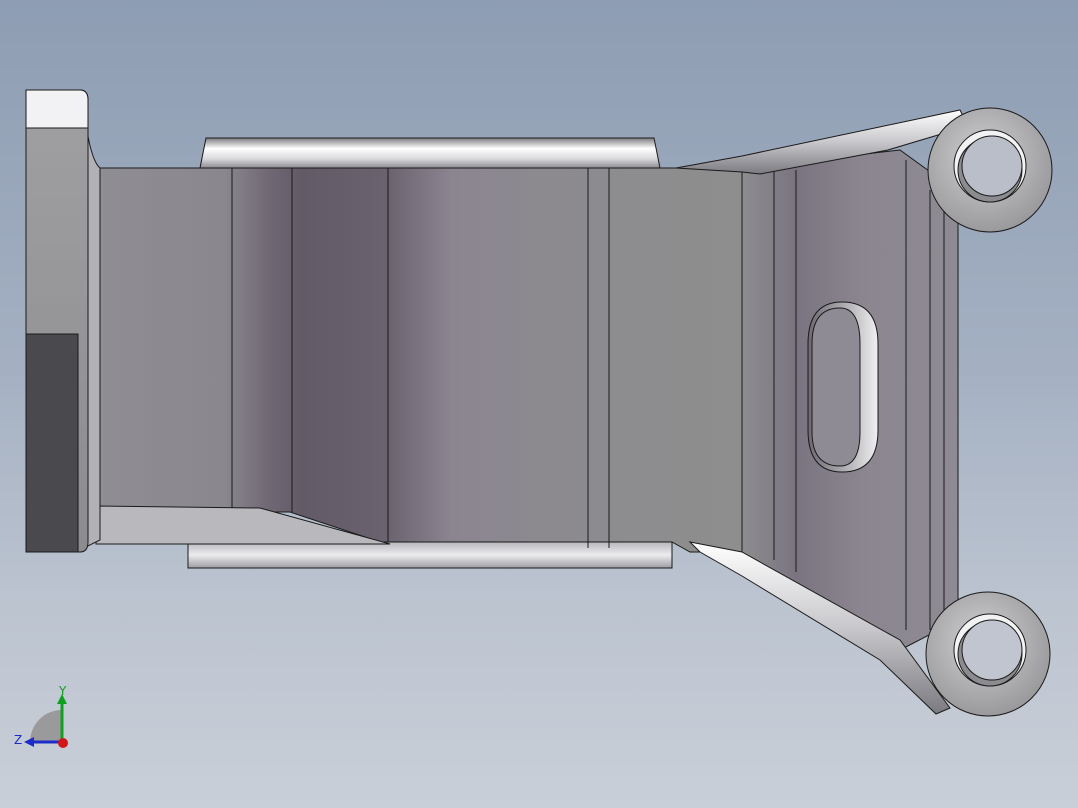 The height and width of the screenshot is (808, 1078). Describe the element at coordinates (52, 443) in the screenshot. I see `flange-dark-face` at that location.